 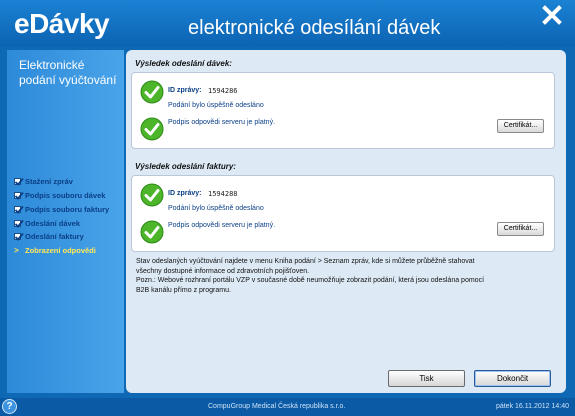 What do you see at coordinates (223, 91) in the screenshot?
I see `message-id-value: 1594286` at bounding box center [223, 91].